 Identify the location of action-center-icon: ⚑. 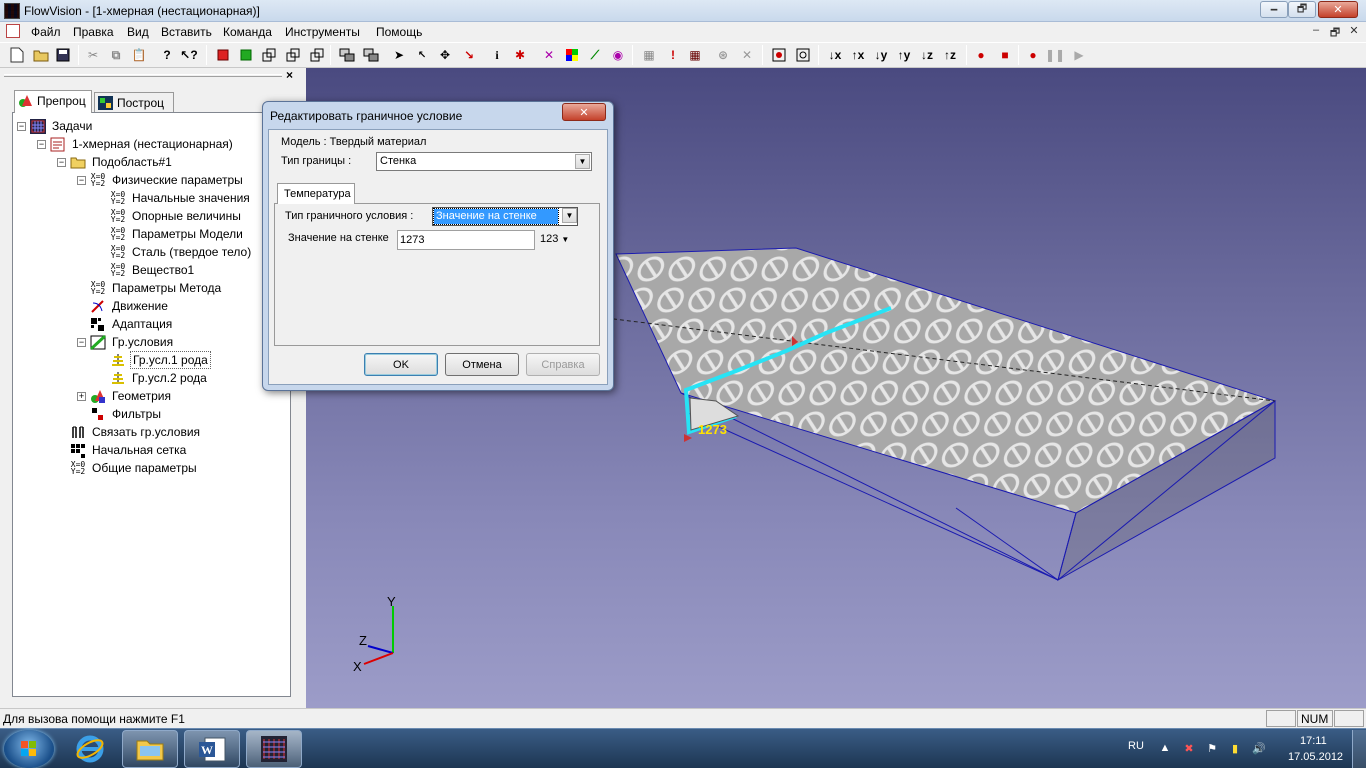
(1212, 749).